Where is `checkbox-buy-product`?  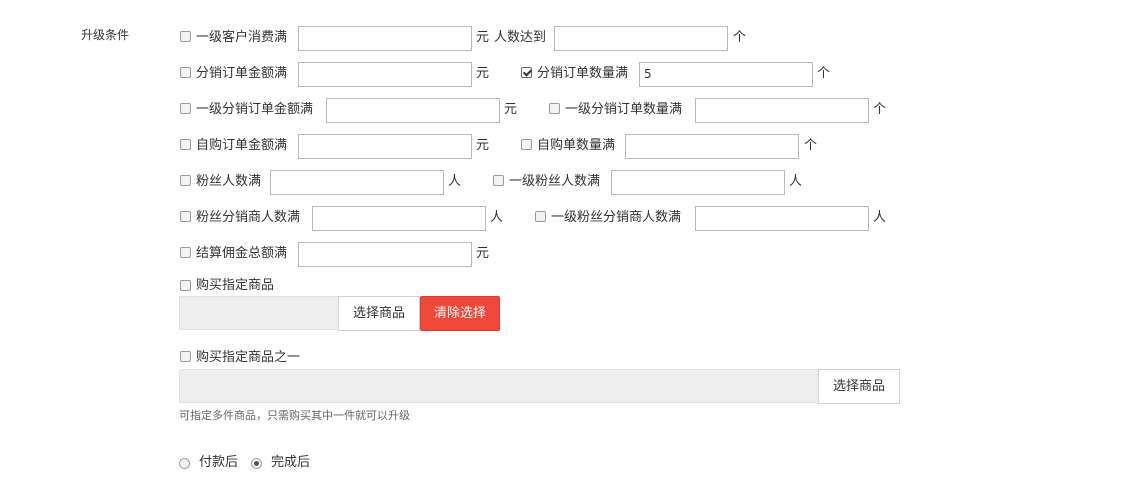
checkbox-buy-product is located at coordinates (185, 285).